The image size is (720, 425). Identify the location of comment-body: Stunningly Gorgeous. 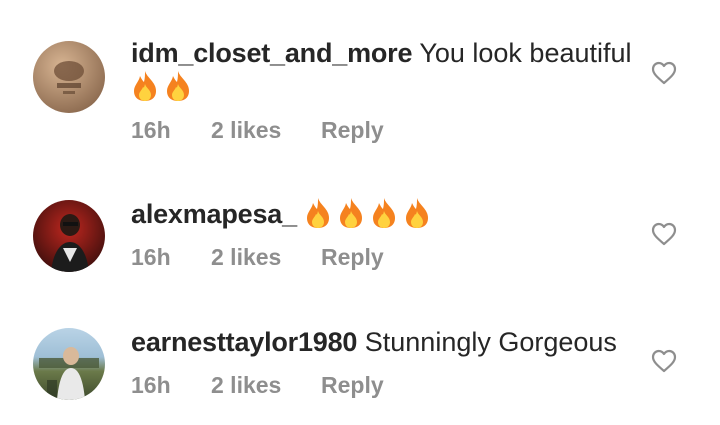
(490, 342).